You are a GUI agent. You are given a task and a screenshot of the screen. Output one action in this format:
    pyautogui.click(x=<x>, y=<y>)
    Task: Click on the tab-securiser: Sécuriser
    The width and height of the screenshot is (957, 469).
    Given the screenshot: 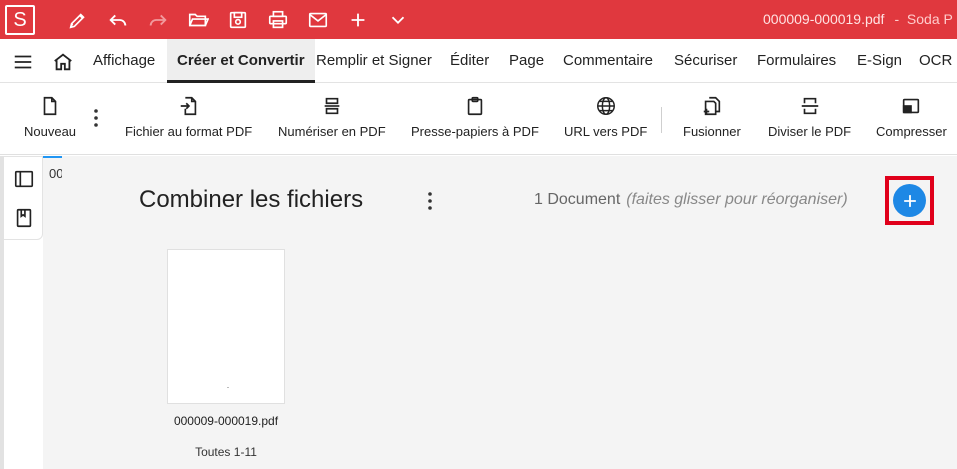 What is the action you would take?
    pyautogui.click(x=705, y=61)
    